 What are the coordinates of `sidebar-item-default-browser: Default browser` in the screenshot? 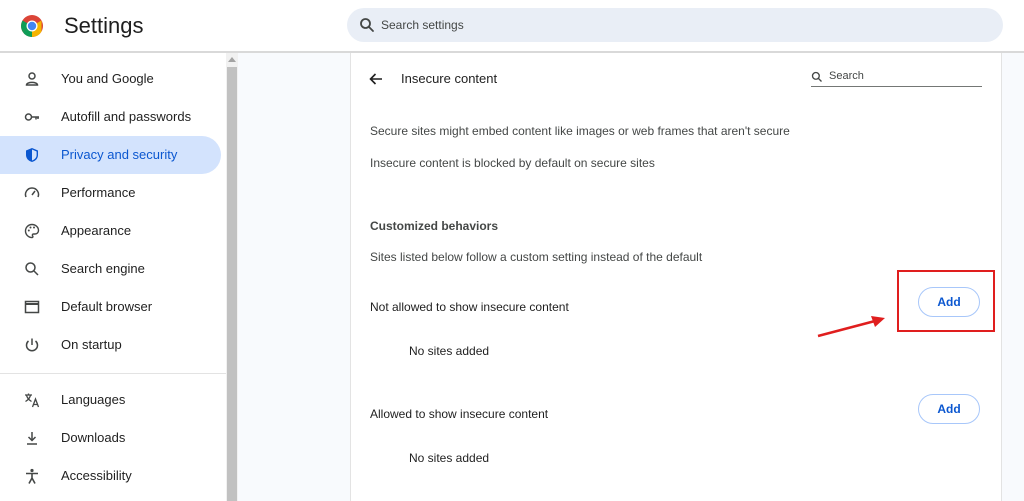 It's located at (110, 307).